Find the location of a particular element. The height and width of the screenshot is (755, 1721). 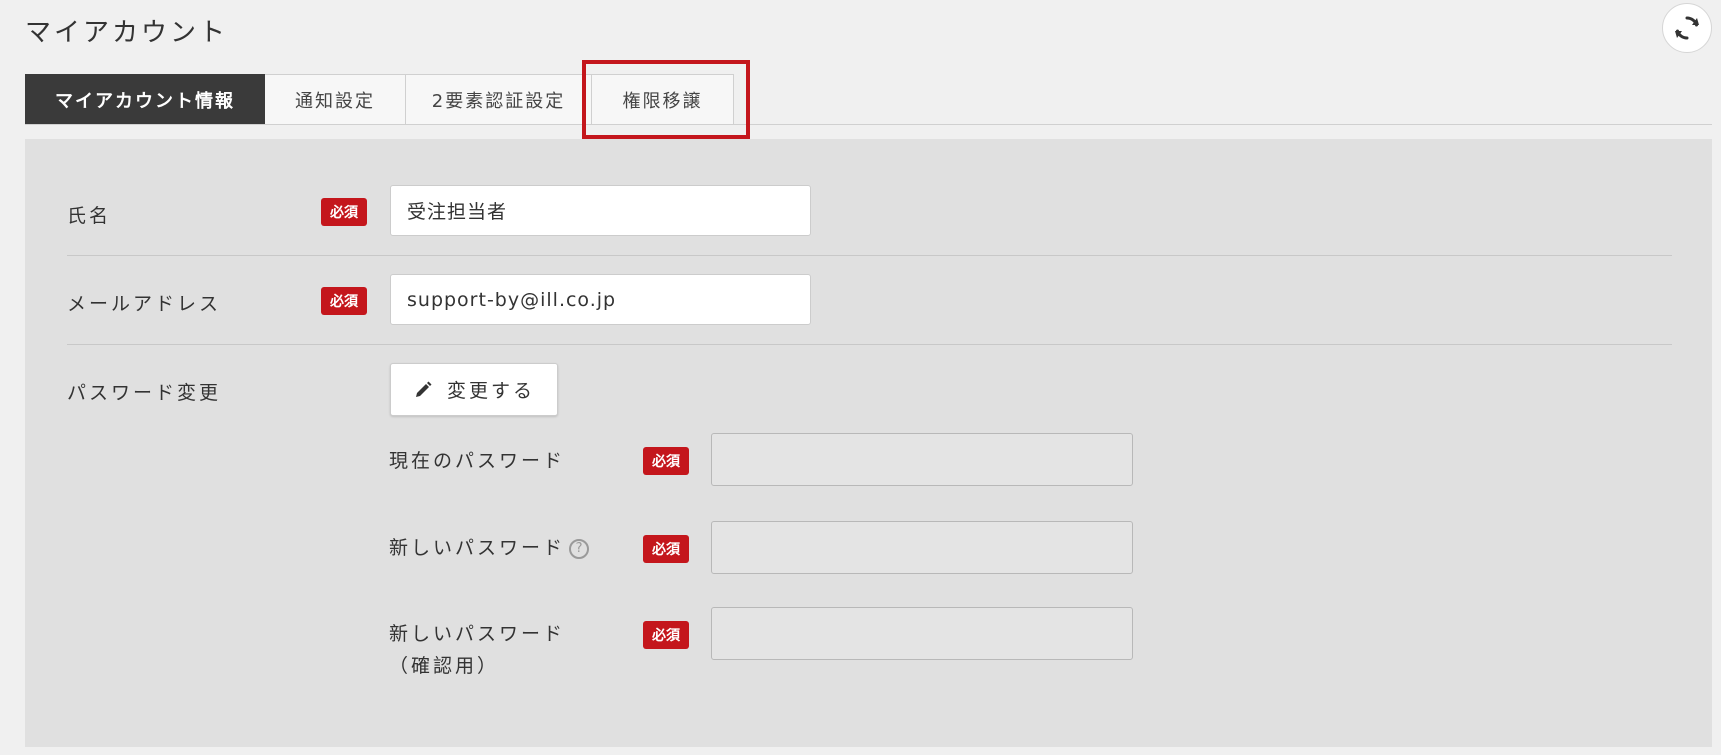

new-password-input is located at coordinates (922, 547).